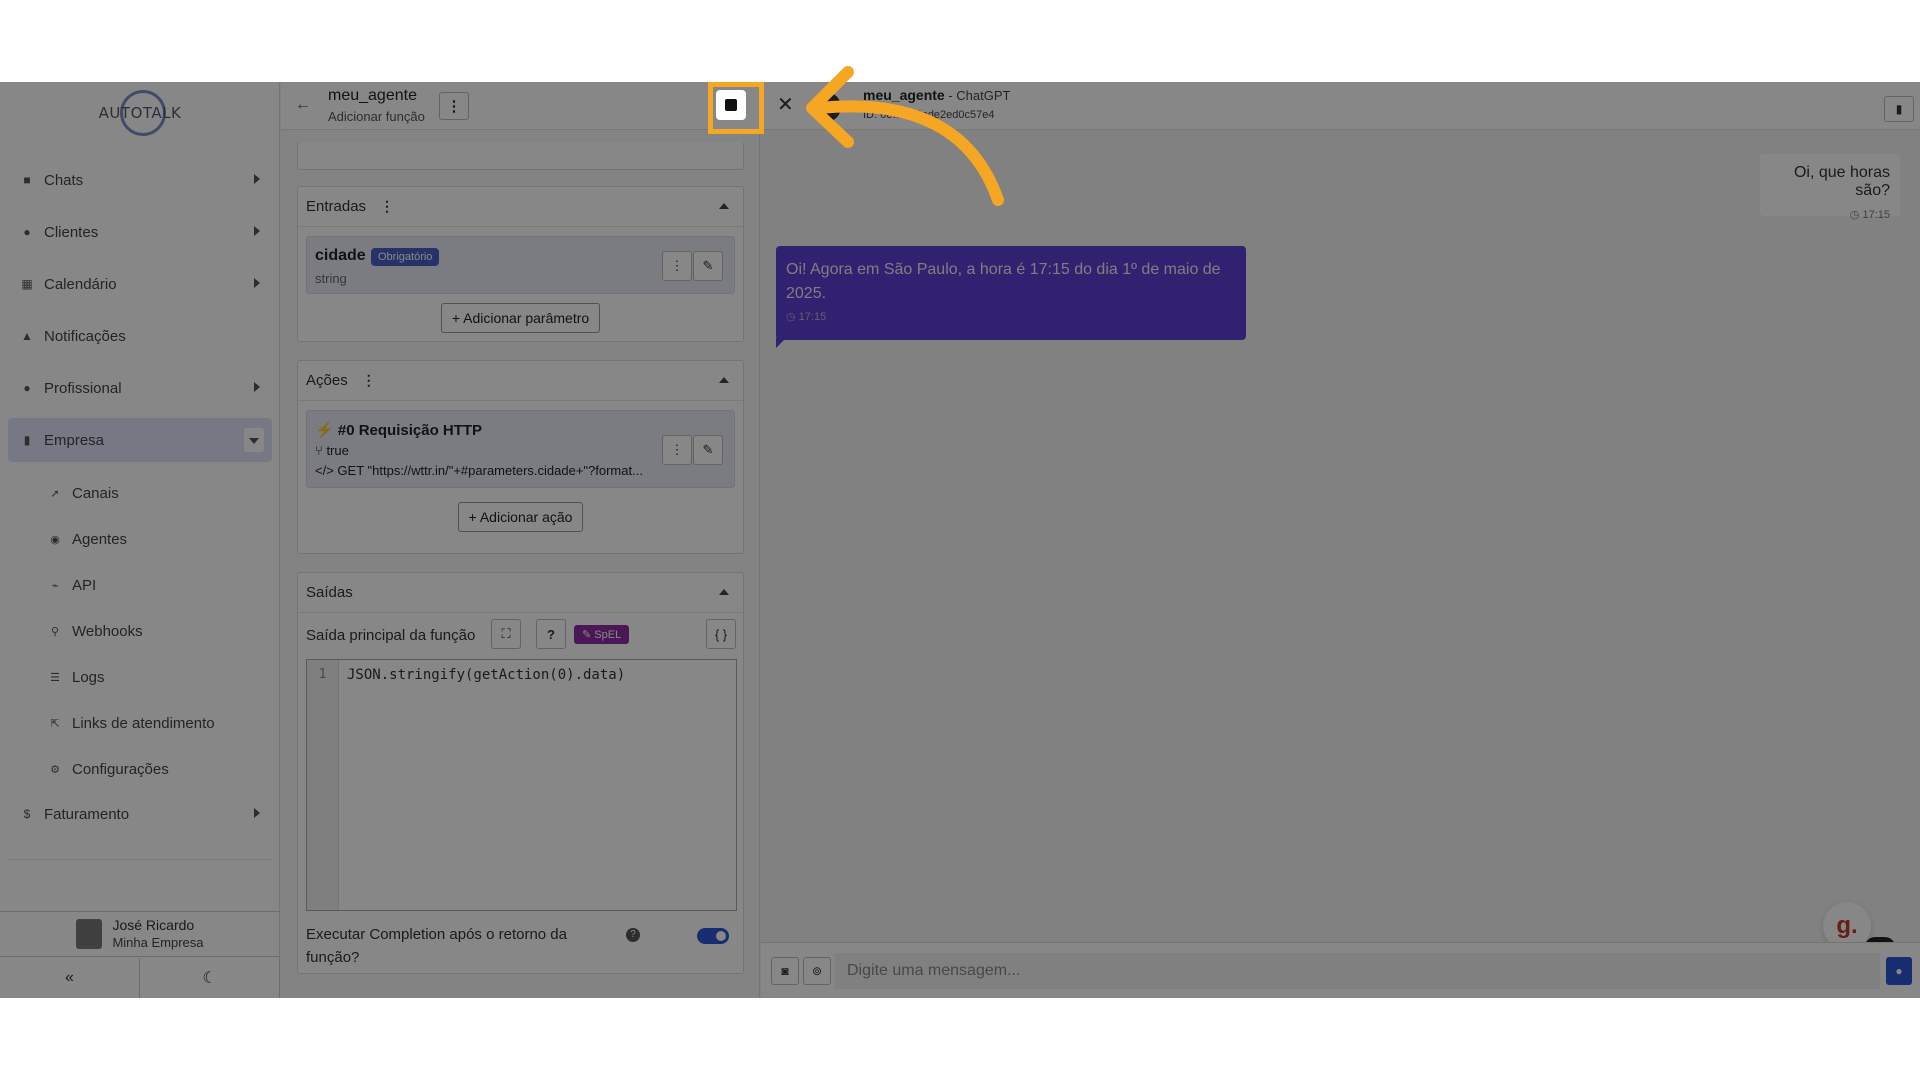  I want to click on sidebar-subitem-agentes: ◉ Agentes, so click(140, 539).